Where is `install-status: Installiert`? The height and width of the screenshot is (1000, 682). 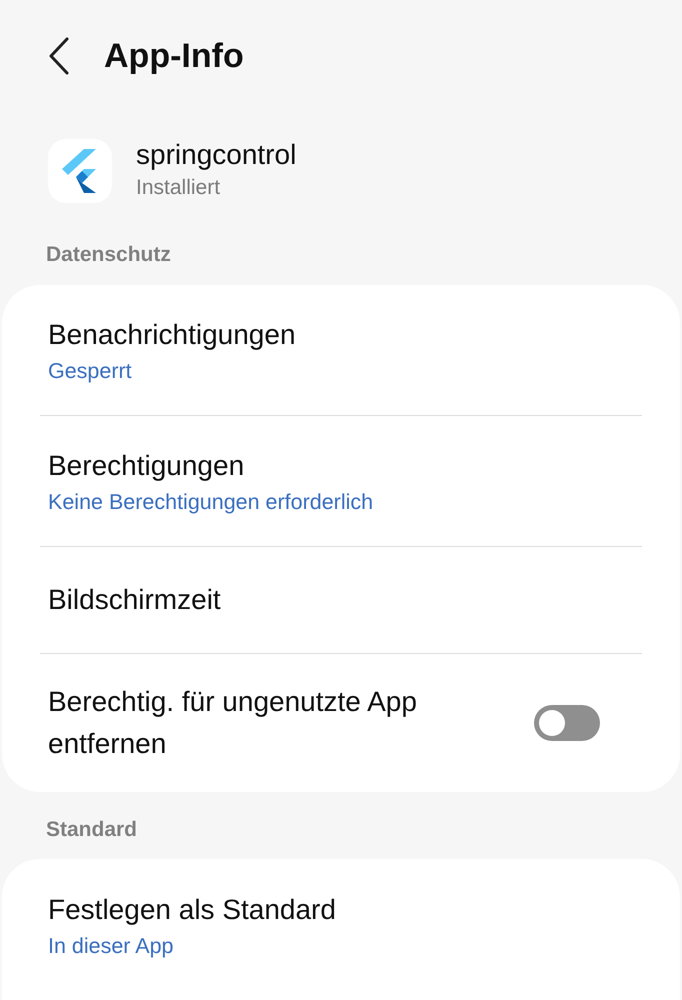
install-status: Installiert is located at coordinates (179, 187).